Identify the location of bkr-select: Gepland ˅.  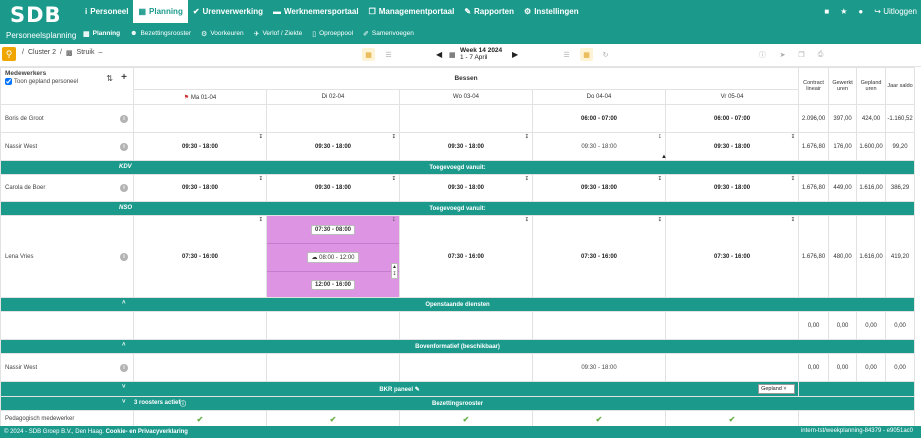
(777, 389).